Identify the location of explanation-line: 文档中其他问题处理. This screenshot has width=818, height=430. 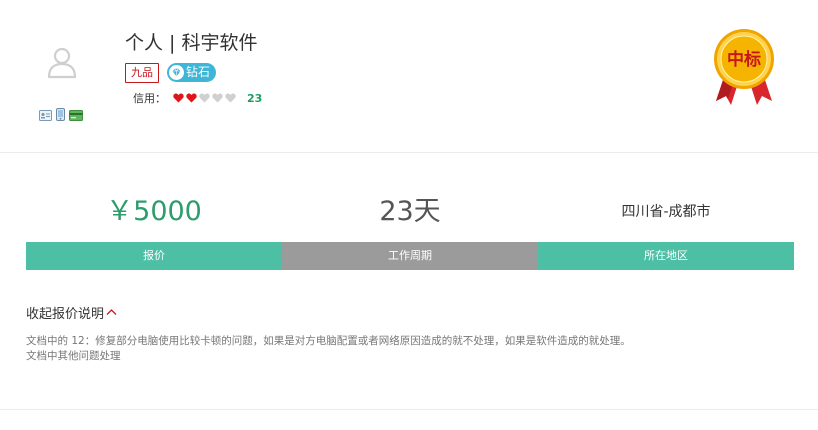
(73, 356).